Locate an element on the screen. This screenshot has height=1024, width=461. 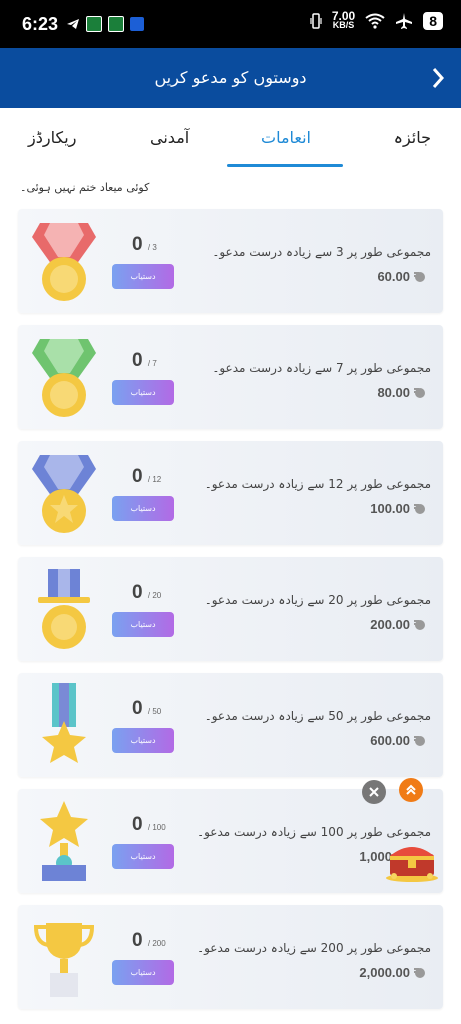
reward-amount: 100.00 is located at coordinates (397, 508).